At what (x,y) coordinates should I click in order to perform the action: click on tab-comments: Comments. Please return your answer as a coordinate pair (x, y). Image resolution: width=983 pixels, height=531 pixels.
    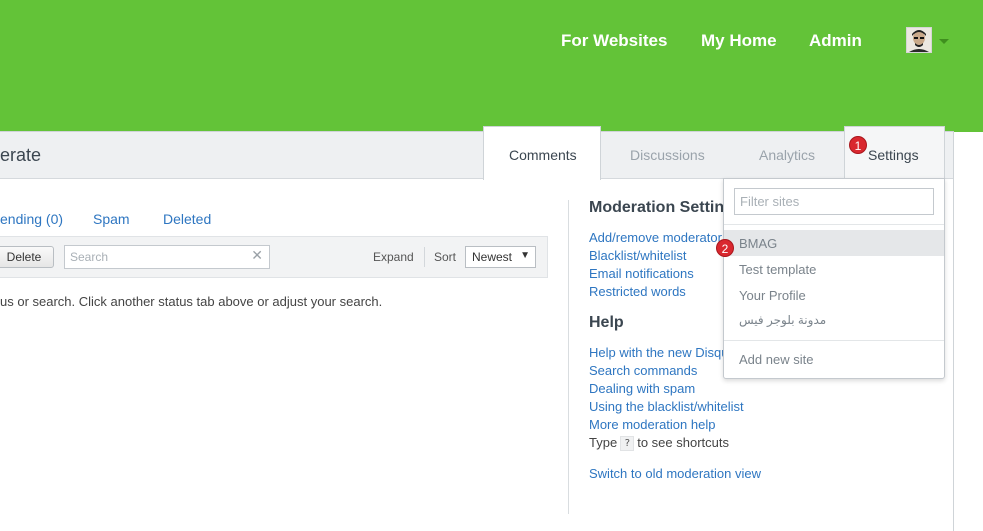
    Looking at the image, I should click on (543, 155).